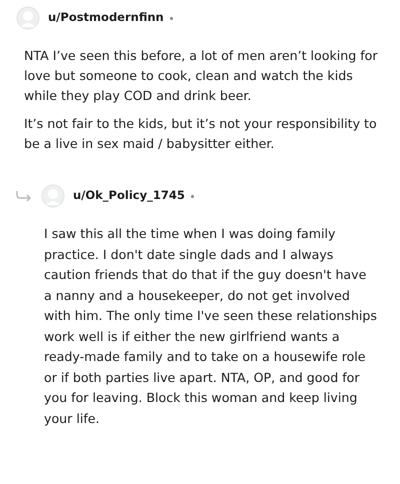  I want to click on comment-paragraph: NTA I’ve seen this before, a lot of men aren’t looking for love but someone to cook, clean and watch the kids while they play COD and drink beer., so click(201, 76).